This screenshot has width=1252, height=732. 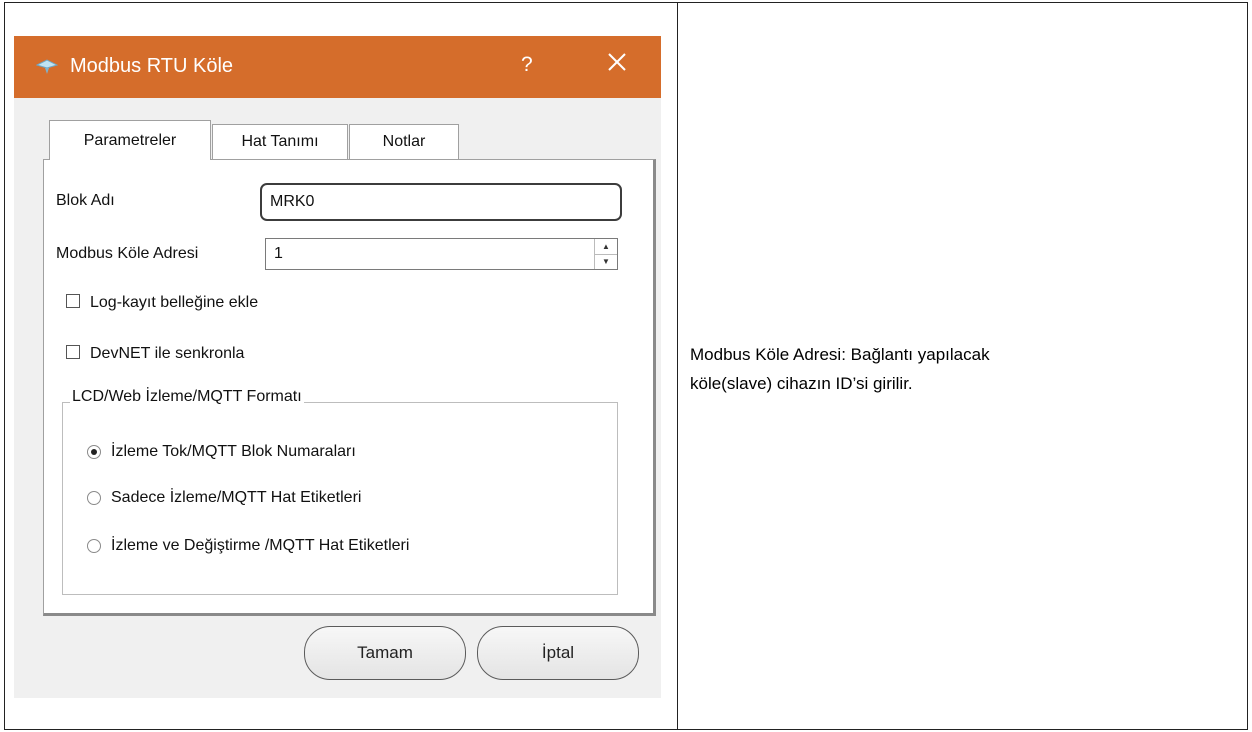 I want to click on devnet-sync-label: DevNET ile senkronla, so click(x=167, y=353).